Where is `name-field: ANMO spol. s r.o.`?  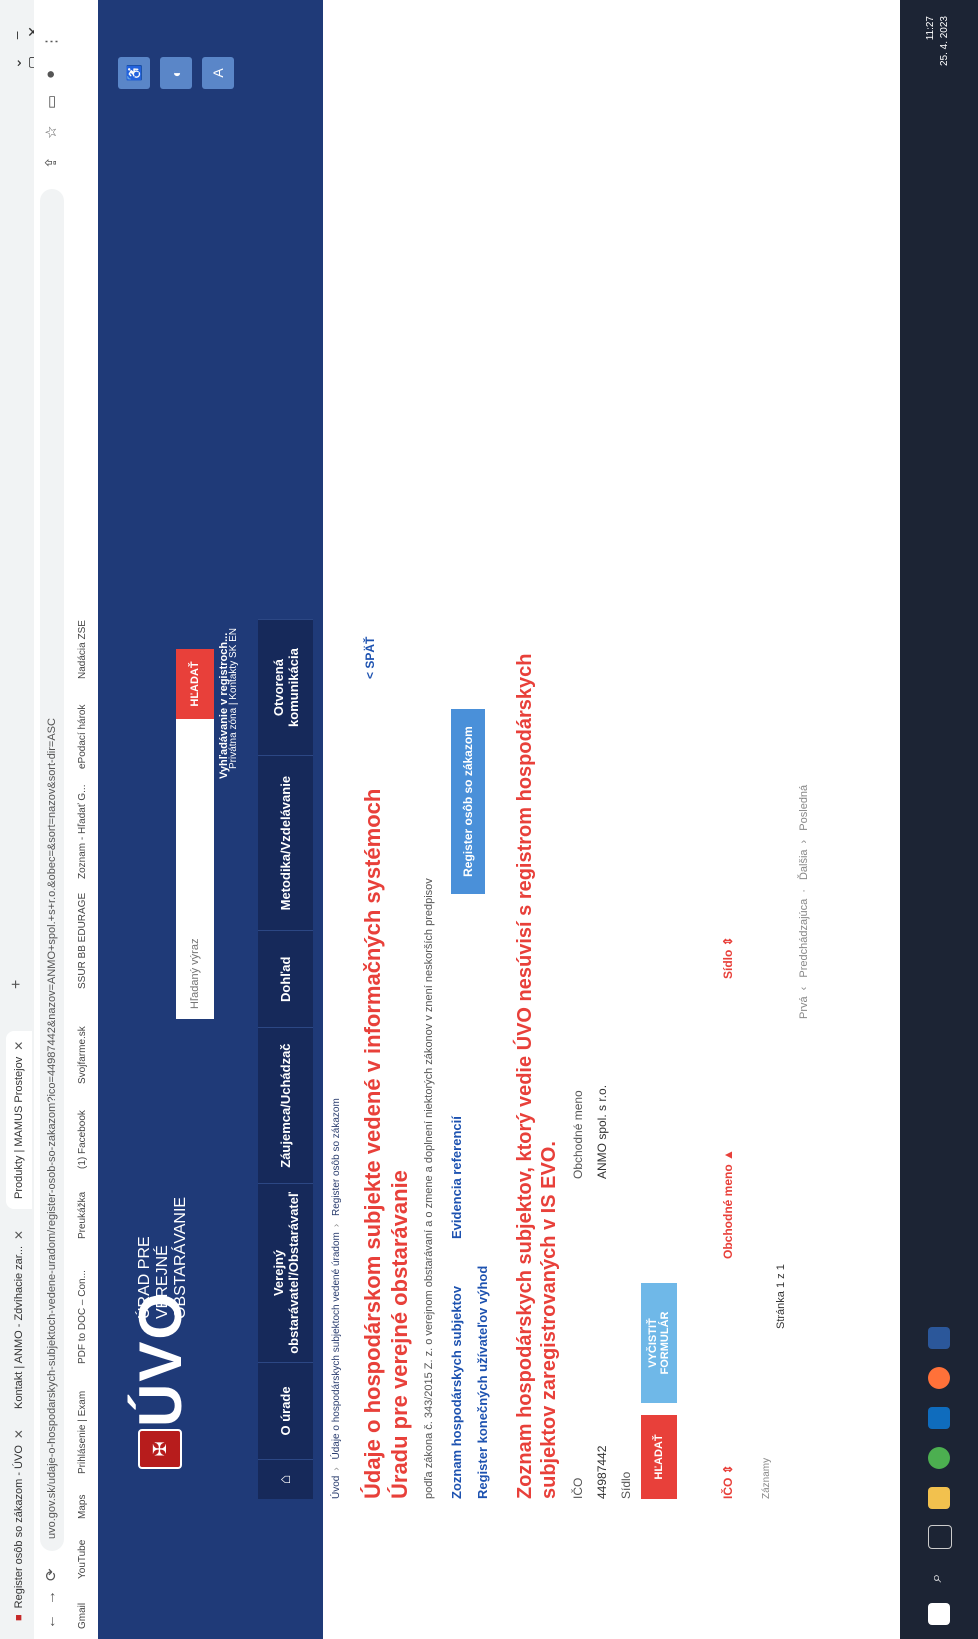 name-field: ANMO spol. s r.o. is located at coordinates (602, 1132).